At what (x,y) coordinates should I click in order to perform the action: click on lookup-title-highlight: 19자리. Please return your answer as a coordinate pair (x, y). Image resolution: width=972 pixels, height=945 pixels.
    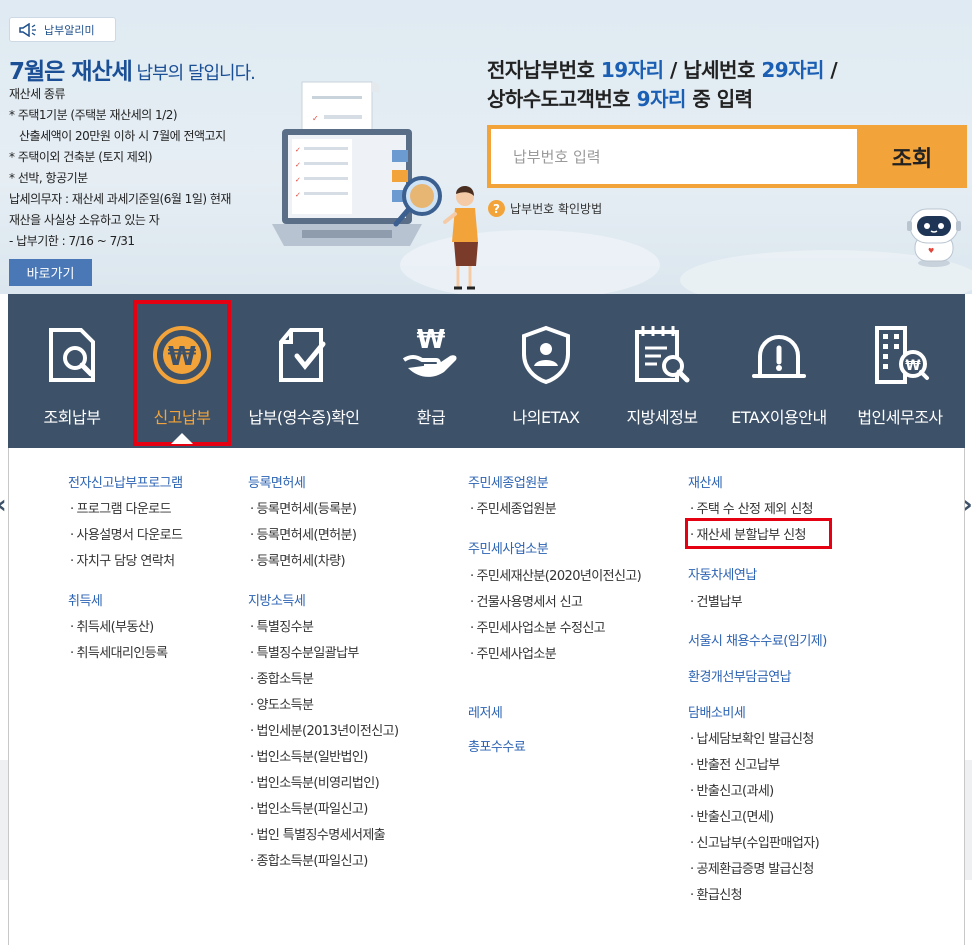
    Looking at the image, I should click on (632, 70).